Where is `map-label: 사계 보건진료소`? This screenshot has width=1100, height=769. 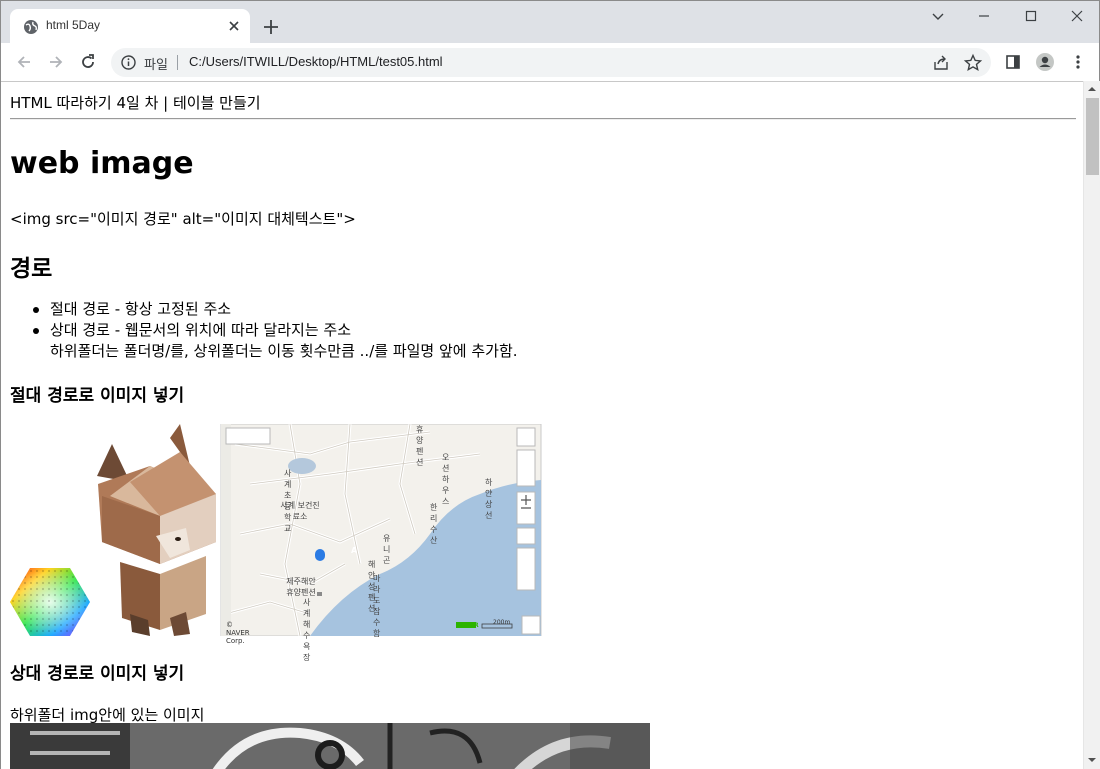 map-label: 사계 보건진료소 is located at coordinates (300, 511).